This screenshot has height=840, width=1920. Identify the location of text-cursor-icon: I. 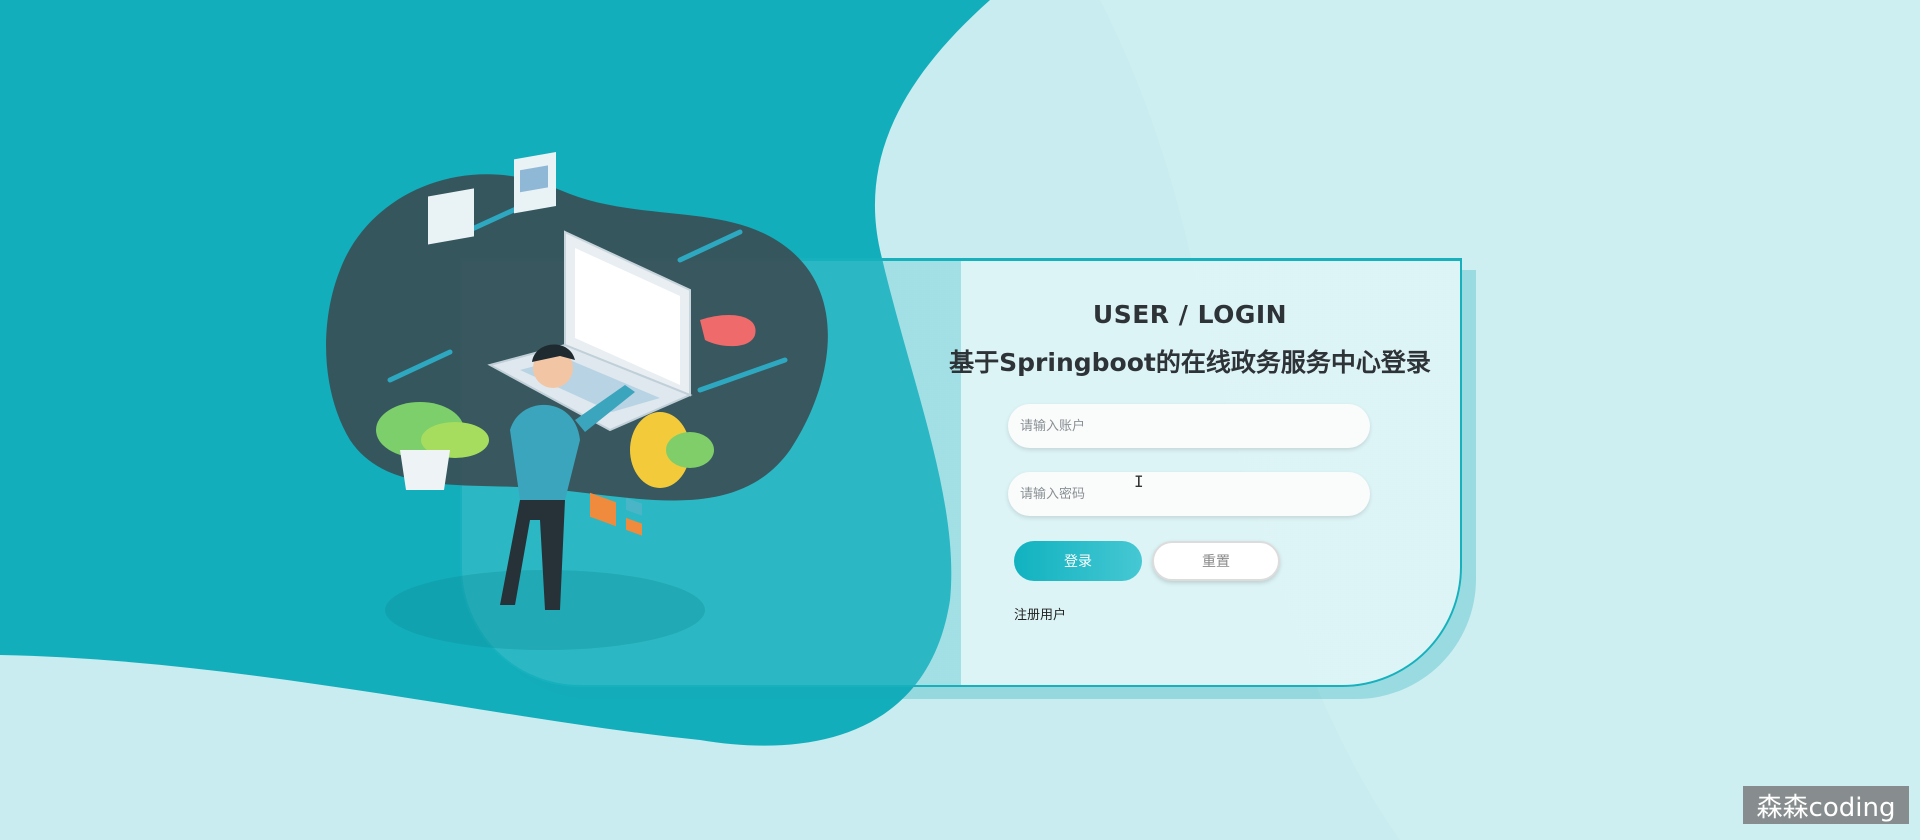
(1139, 481).